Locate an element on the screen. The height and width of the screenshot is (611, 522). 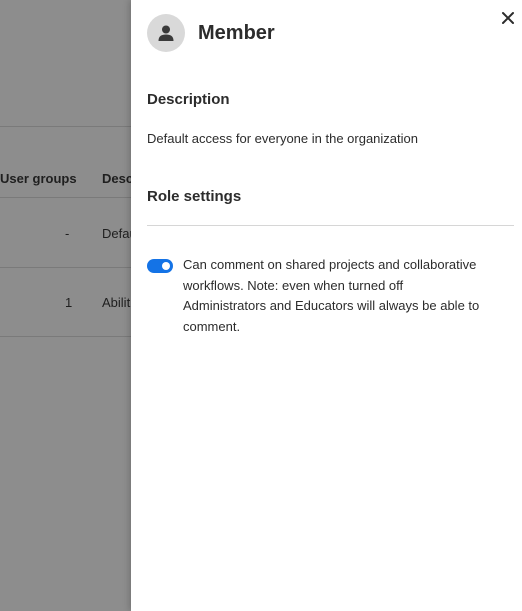
user-icon is located at coordinates (166, 33).